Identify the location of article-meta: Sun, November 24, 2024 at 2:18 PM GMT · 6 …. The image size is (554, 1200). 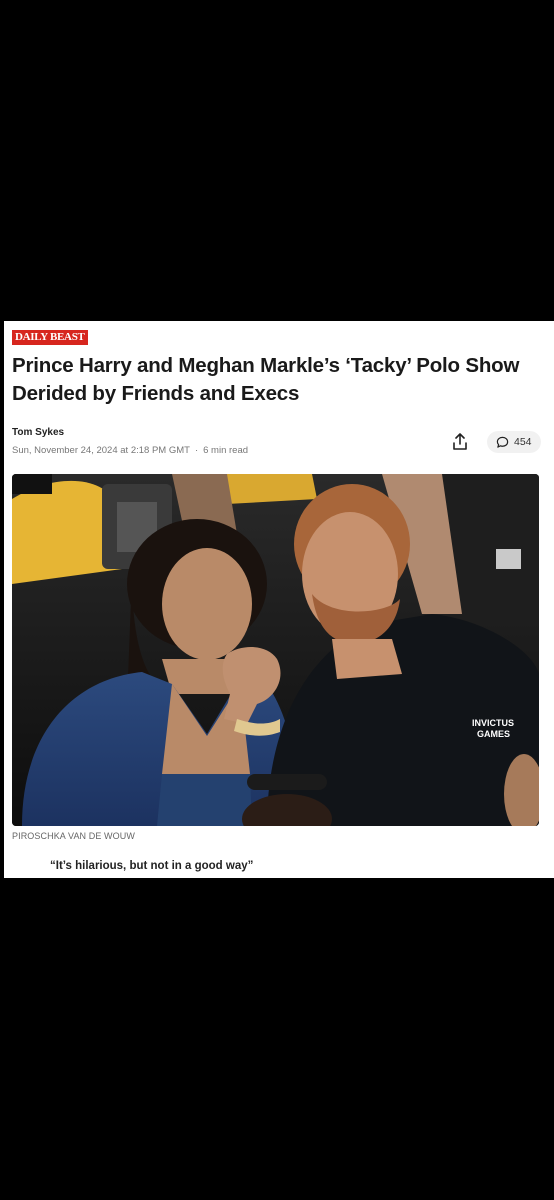
(130, 450).